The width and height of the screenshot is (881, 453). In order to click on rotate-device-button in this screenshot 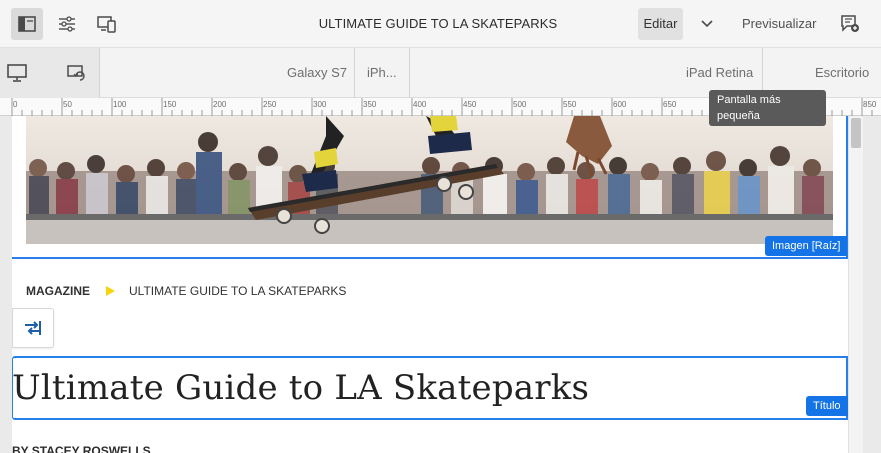, I will do `click(77, 73)`.